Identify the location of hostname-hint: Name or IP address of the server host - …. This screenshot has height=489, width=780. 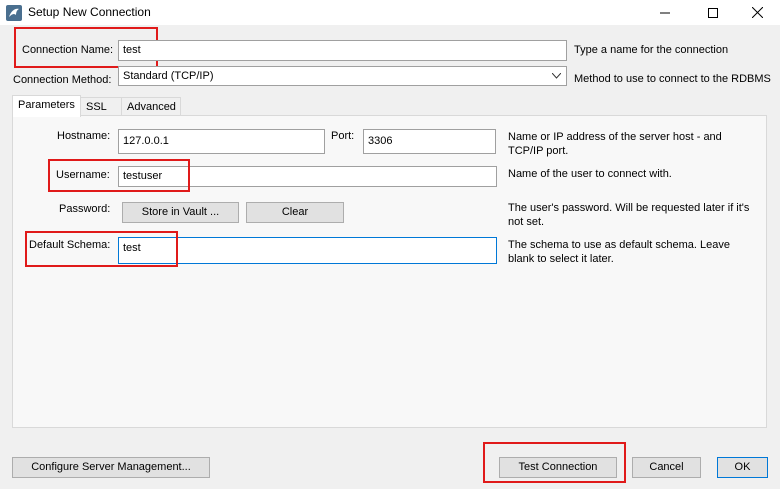
(615, 144).